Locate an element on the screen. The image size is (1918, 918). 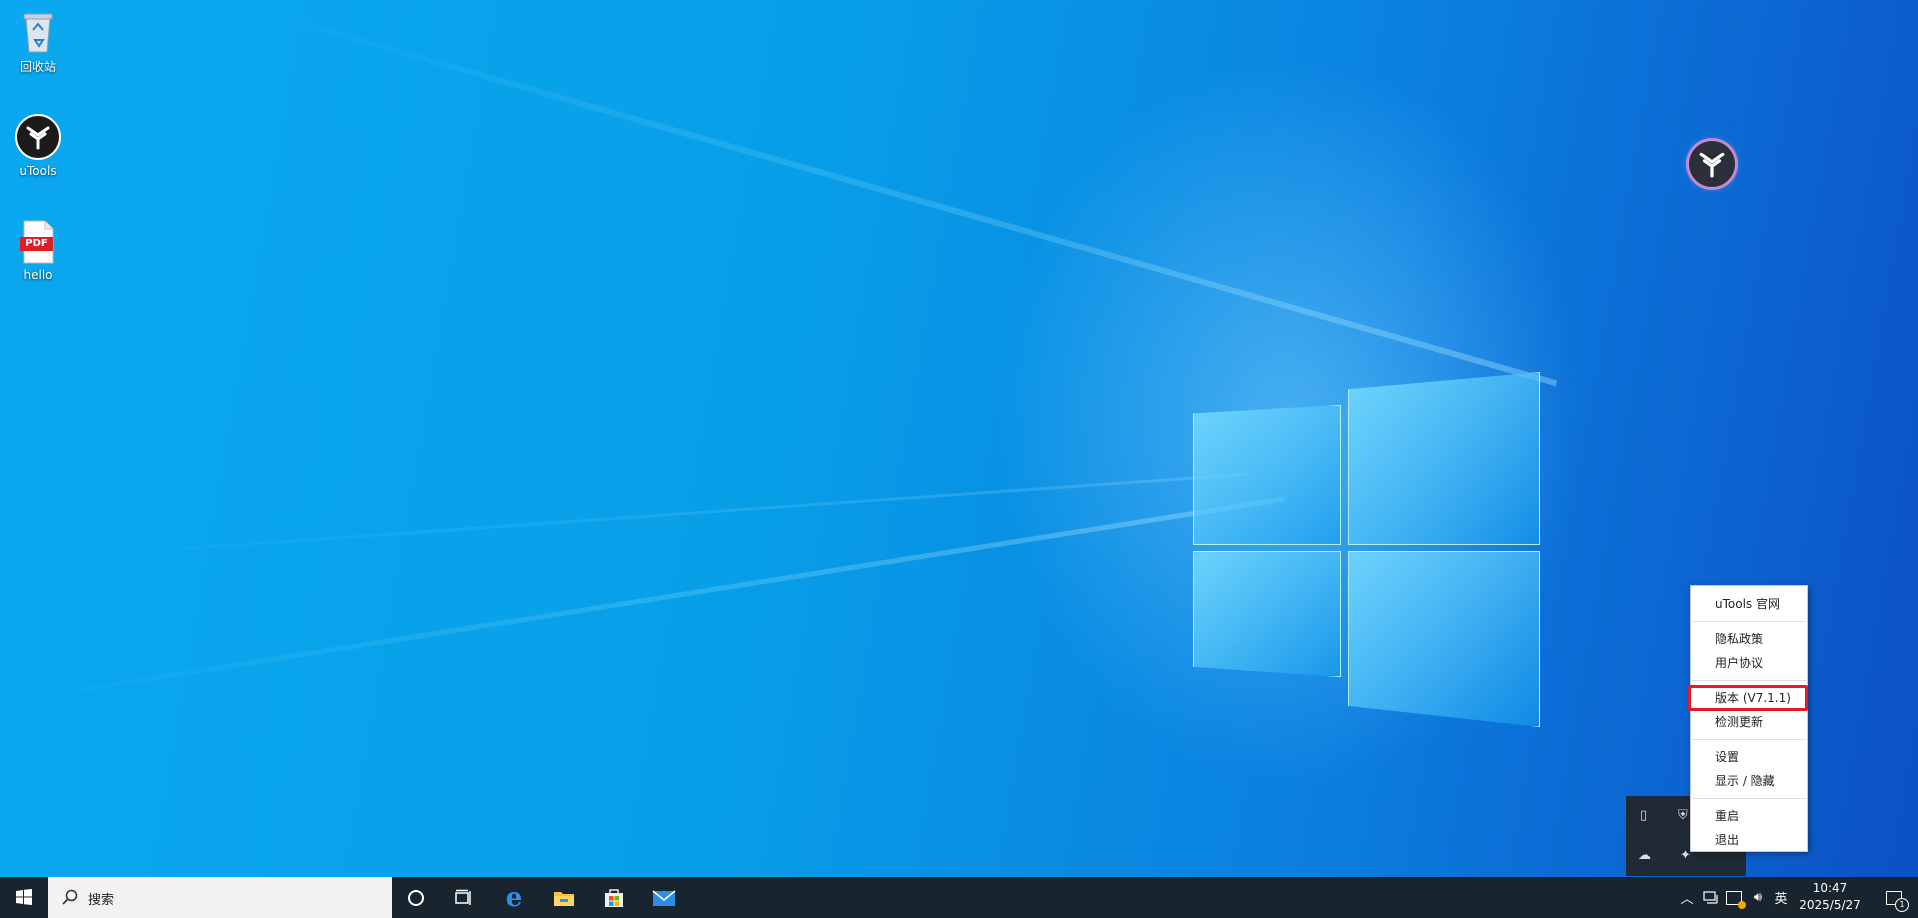
desktop-icon-label: hello is located at coordinates (38, 275).